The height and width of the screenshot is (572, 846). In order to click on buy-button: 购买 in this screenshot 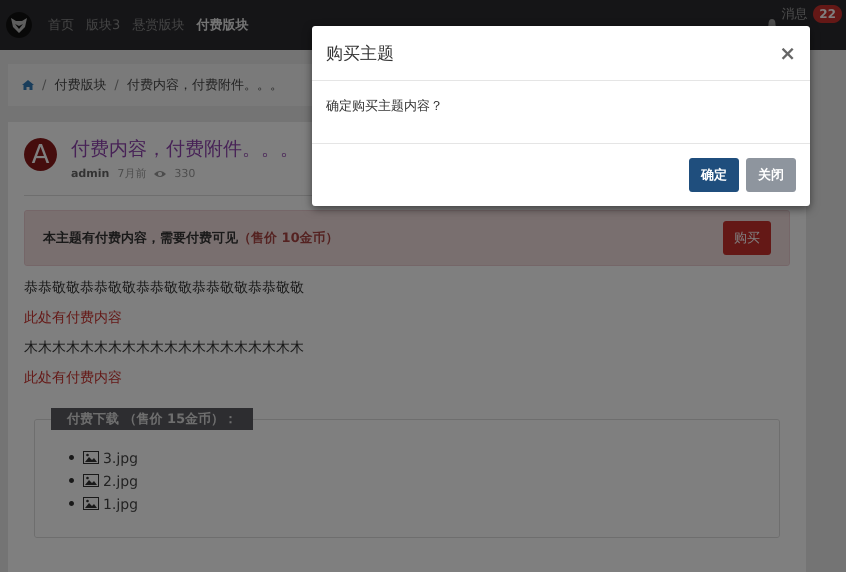, I will do `click(747, 238)`.